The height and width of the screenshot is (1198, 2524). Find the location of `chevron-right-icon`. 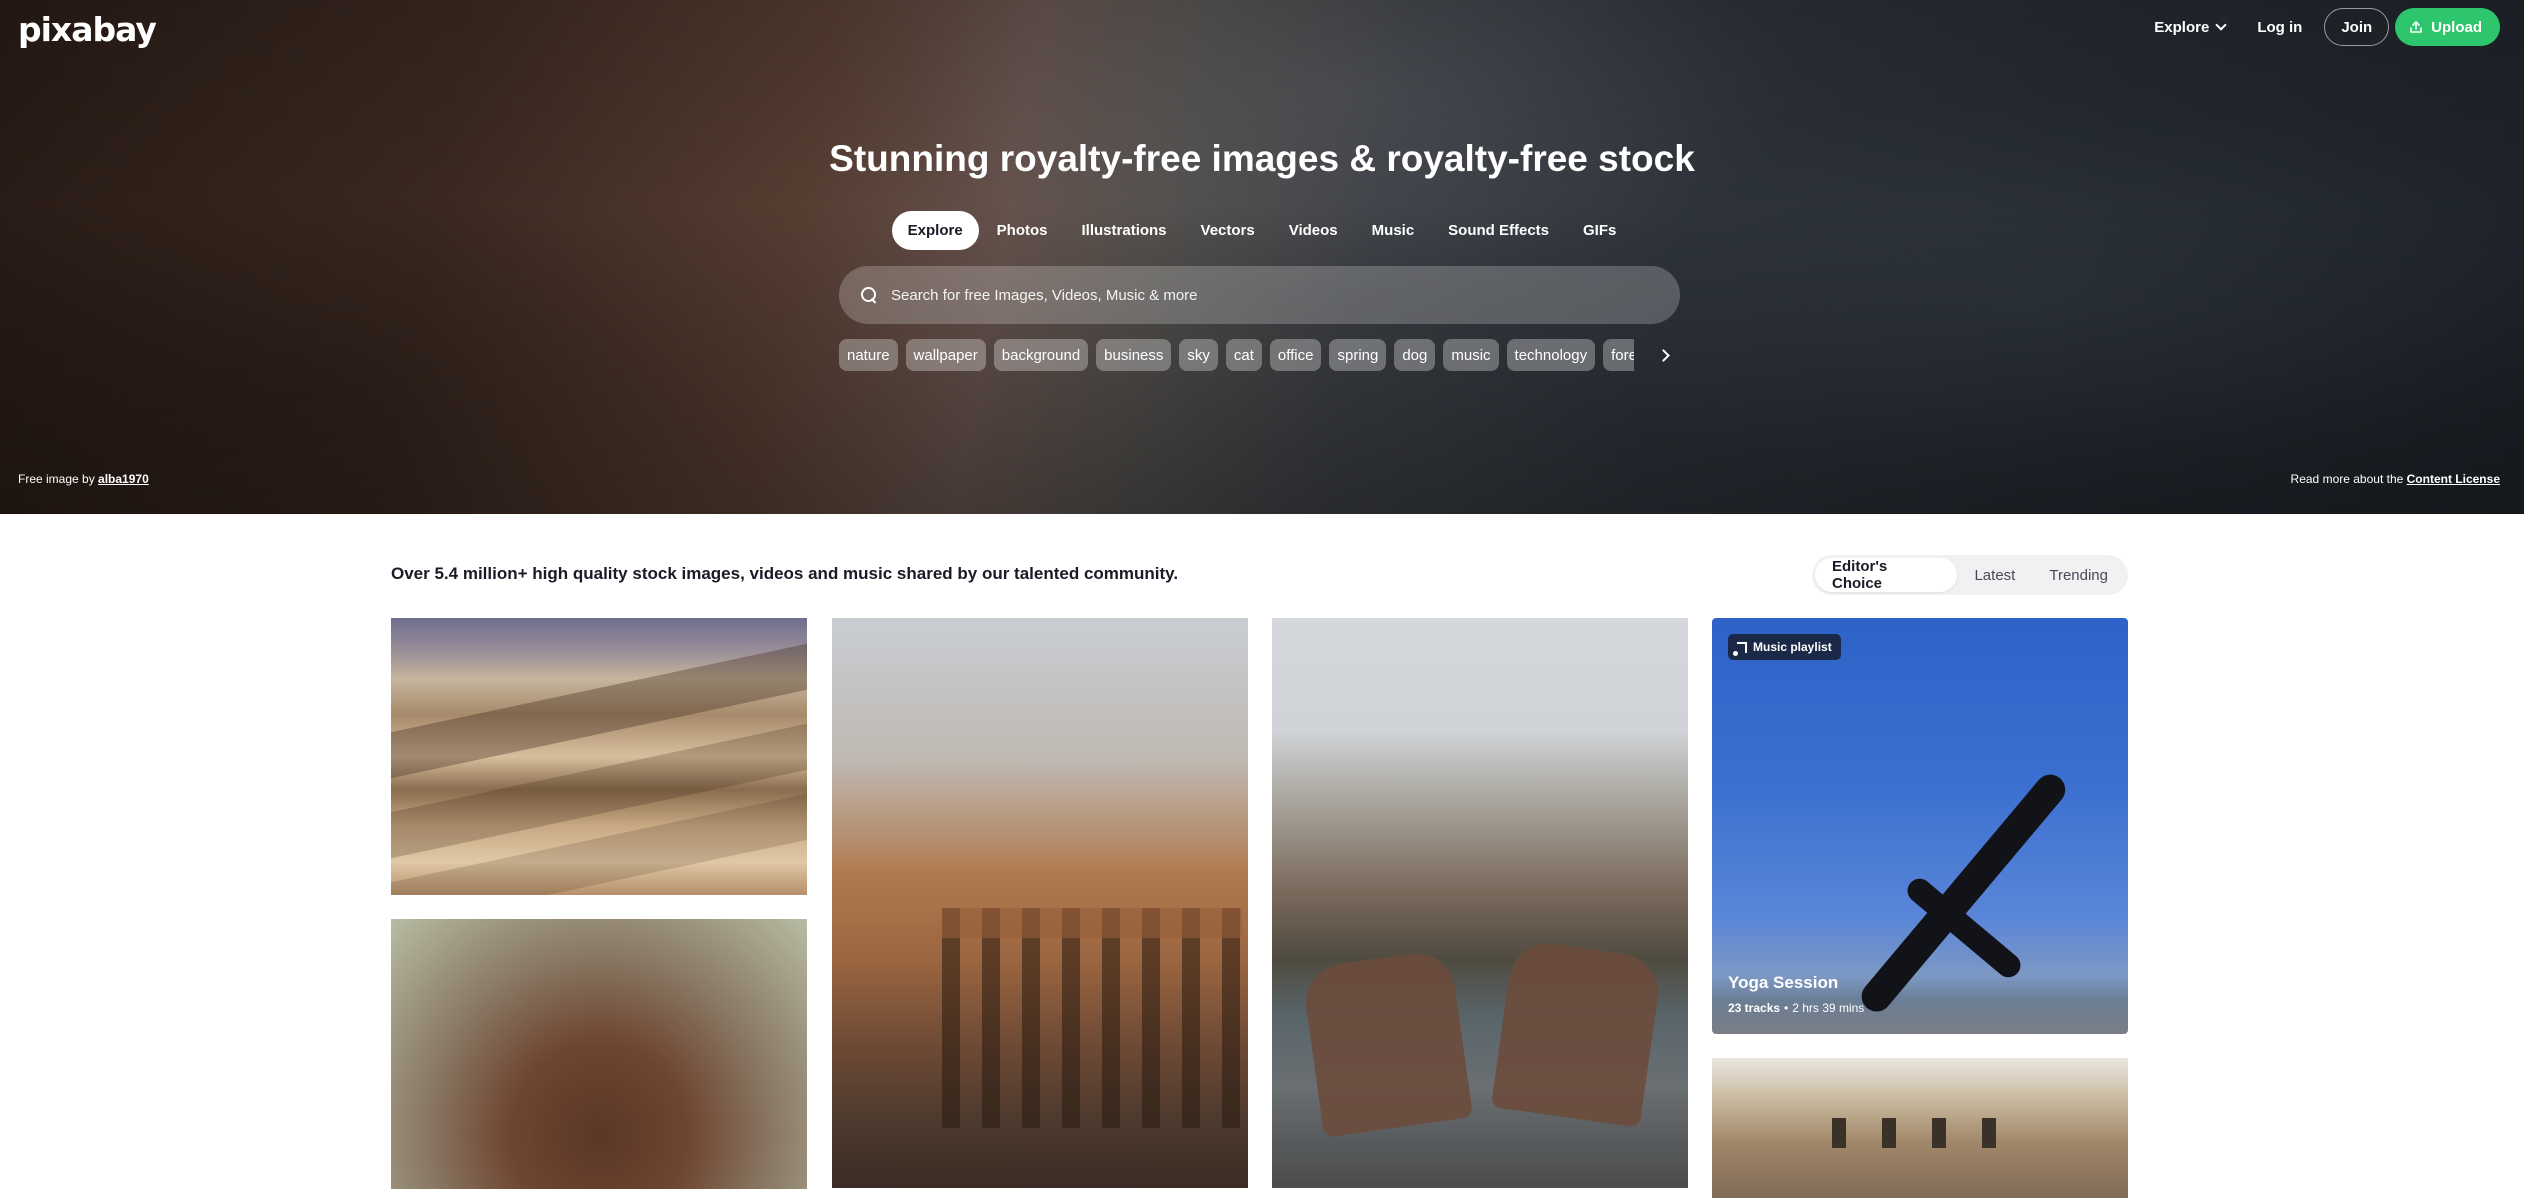

chevron-right-icon is located at coordinates (1663, 355).